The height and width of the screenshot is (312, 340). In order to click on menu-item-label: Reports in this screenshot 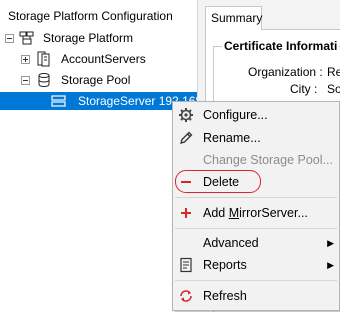, I will do `click(225, 265)`.